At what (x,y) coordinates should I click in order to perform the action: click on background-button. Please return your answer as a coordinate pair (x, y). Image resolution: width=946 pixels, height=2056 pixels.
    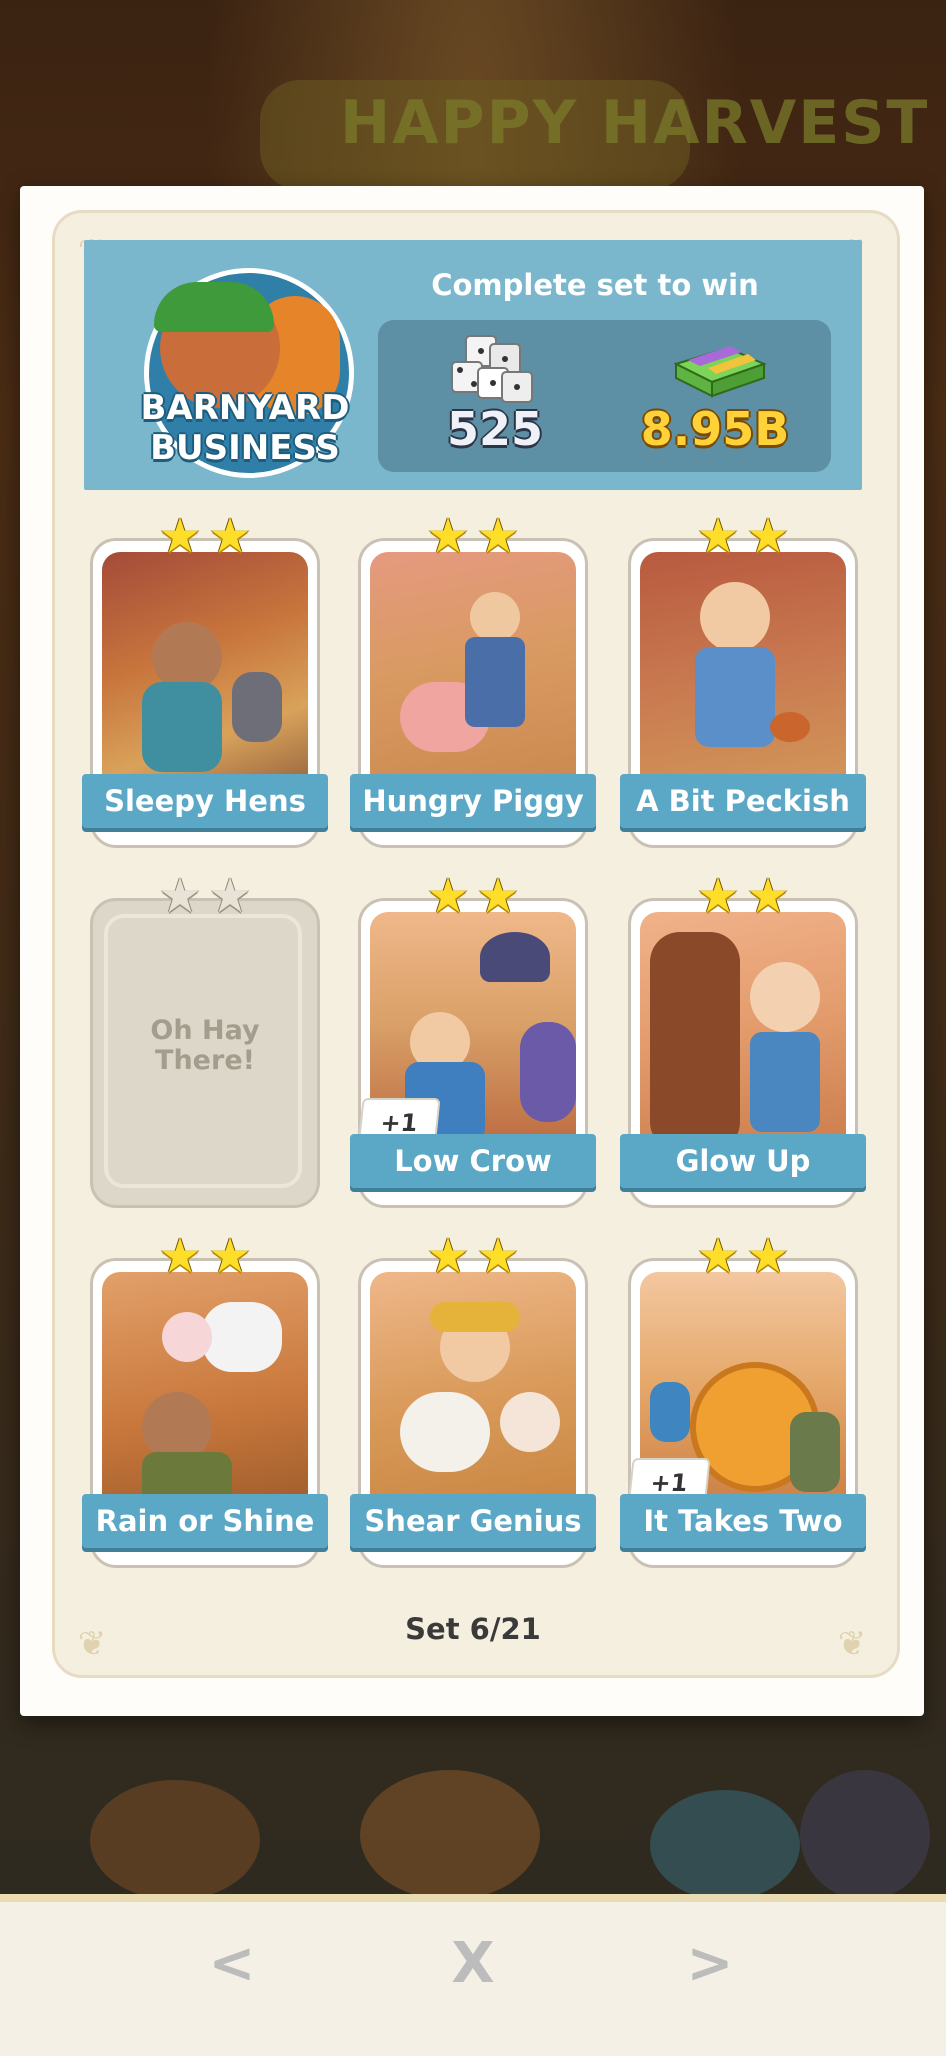
    Looking at the image, I should click on (865, 1835).